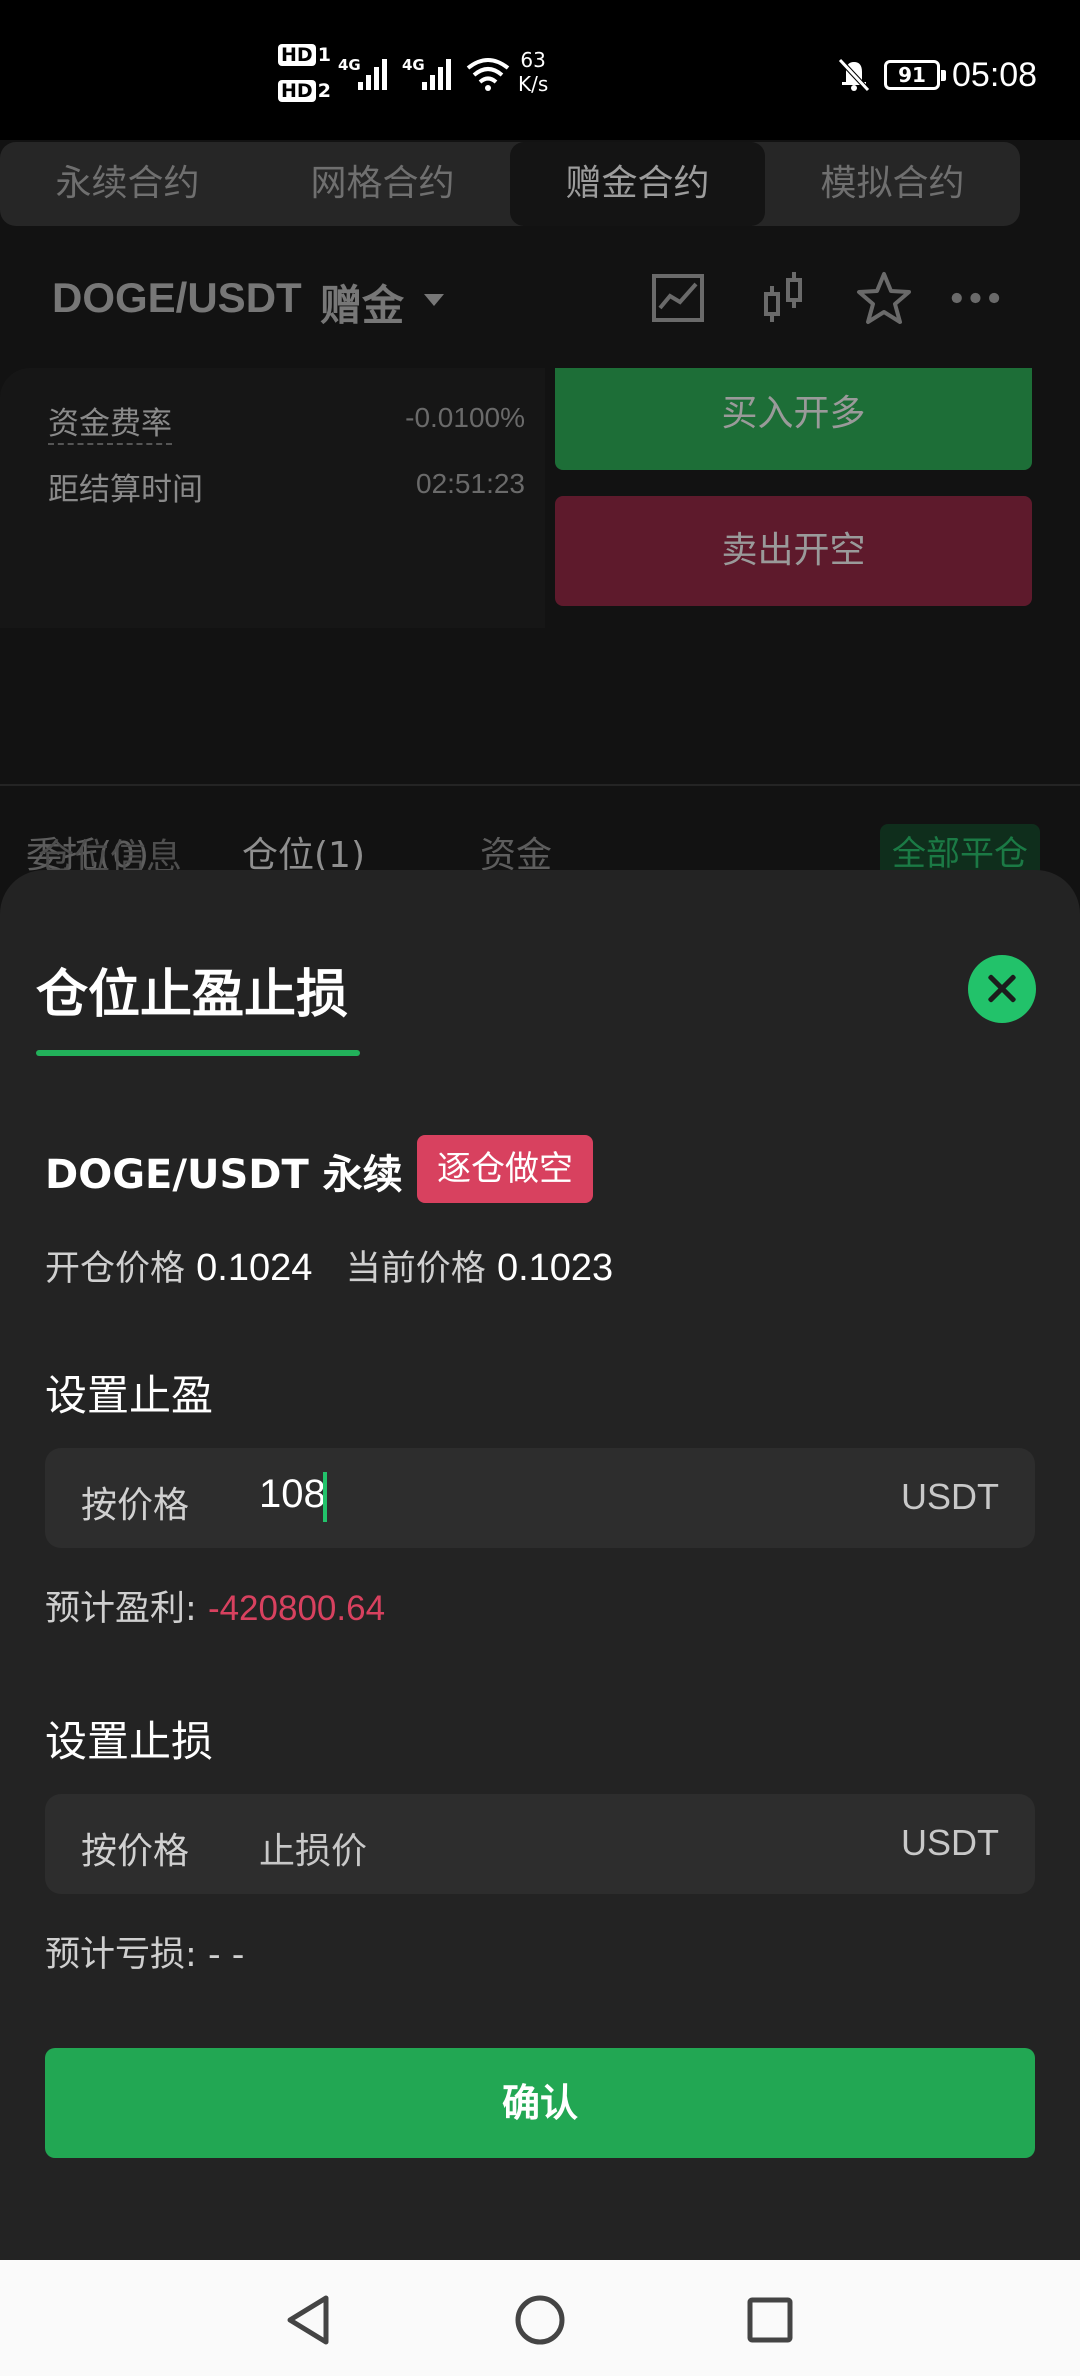 This screenshot has height=2376, width=1080. What do you see at coordinates (310, 2320) in the screenshot?
I see `back-icon` at bounding box center [310, 2320].